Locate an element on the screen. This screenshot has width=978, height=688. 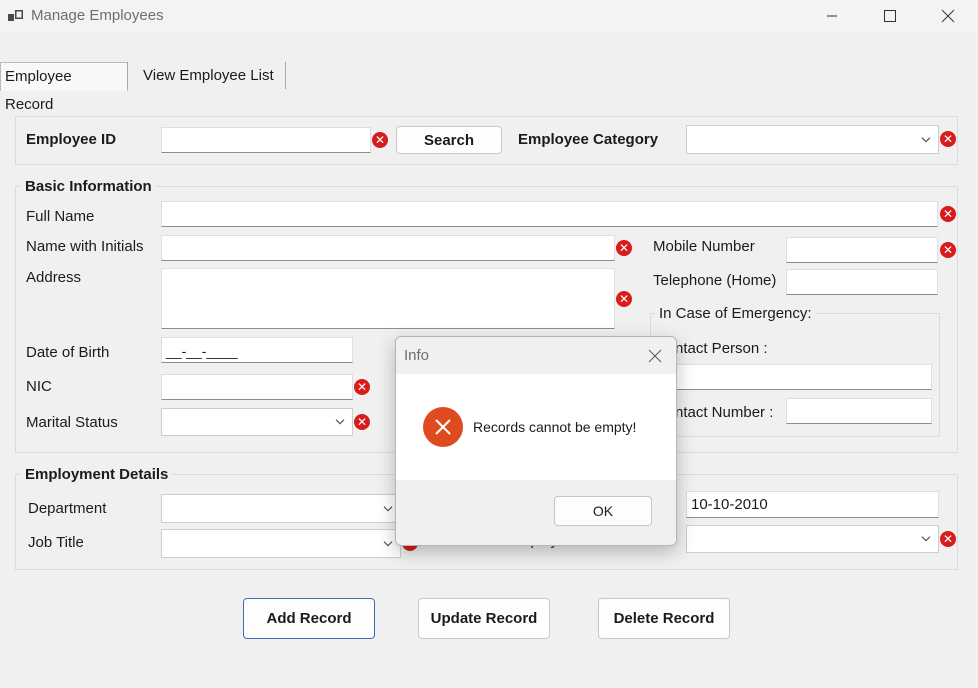
date-of-birth-input: __-__-____ is located at coordinates (257, 350).